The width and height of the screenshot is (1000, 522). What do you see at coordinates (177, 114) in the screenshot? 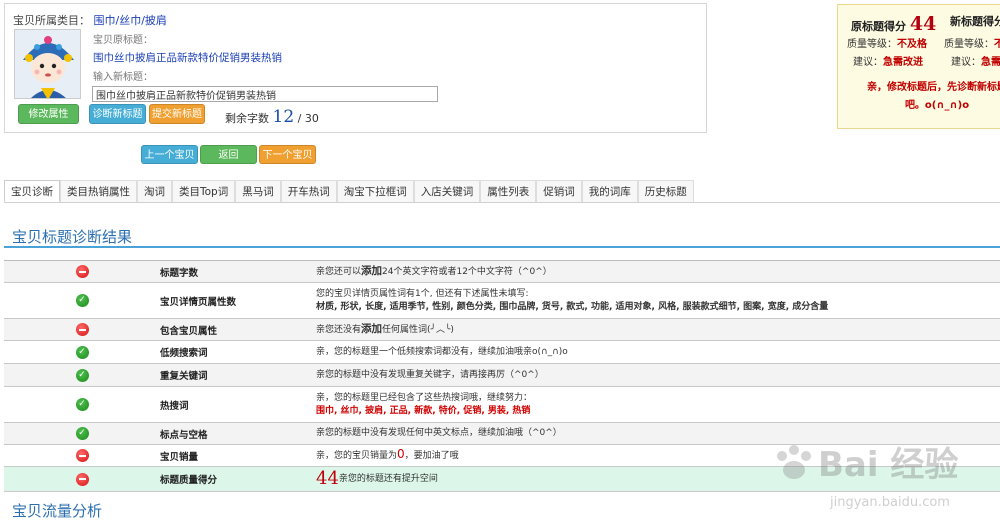
I see `submit-title-button: 提交新标题` at bounding box center [177, 114].